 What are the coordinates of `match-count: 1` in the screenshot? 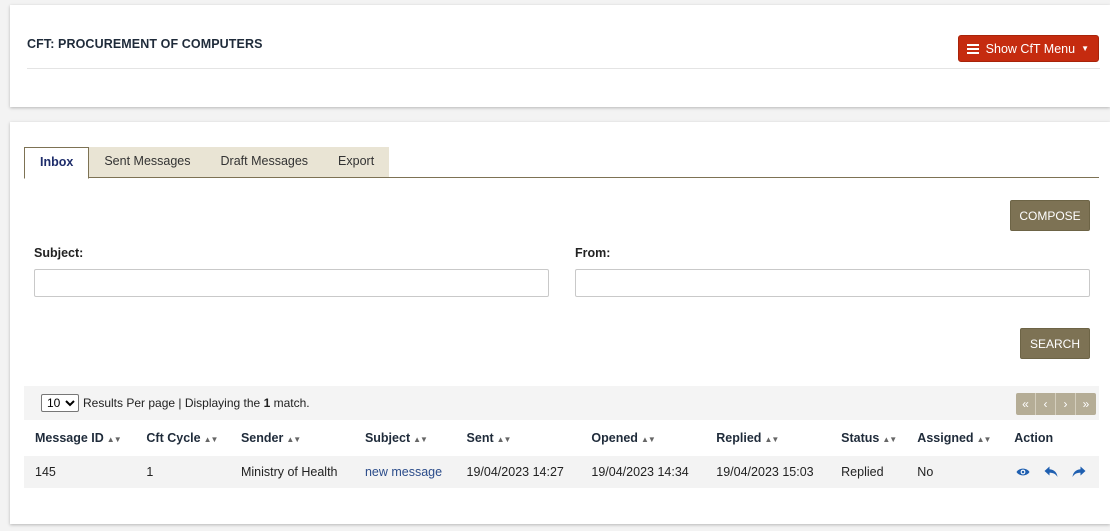 It's located at (267, 403).